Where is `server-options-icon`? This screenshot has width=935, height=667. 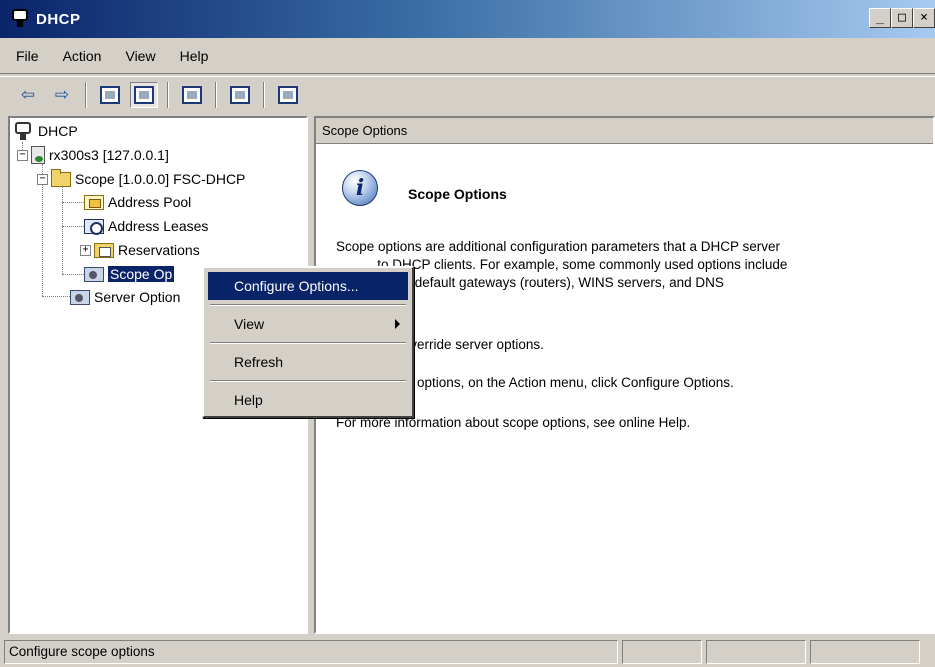
server-options-icon is located at coordinates (80, 297).